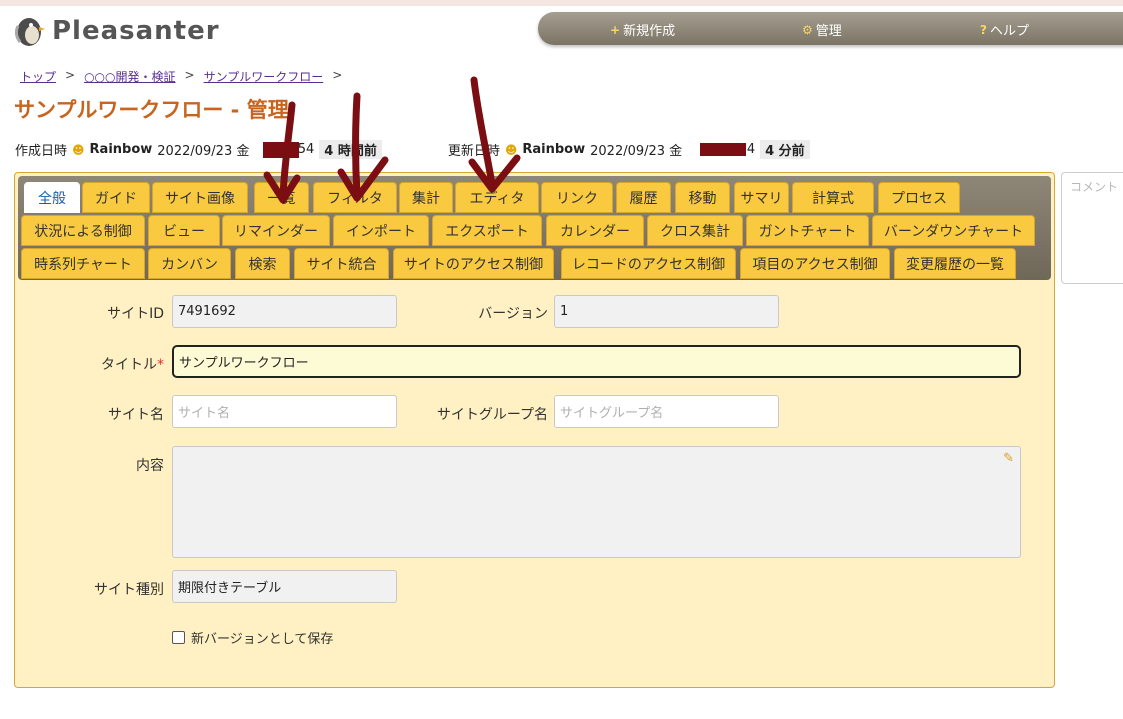  I want to click on tab-crosstab: クロス集計, so click(695, 230).